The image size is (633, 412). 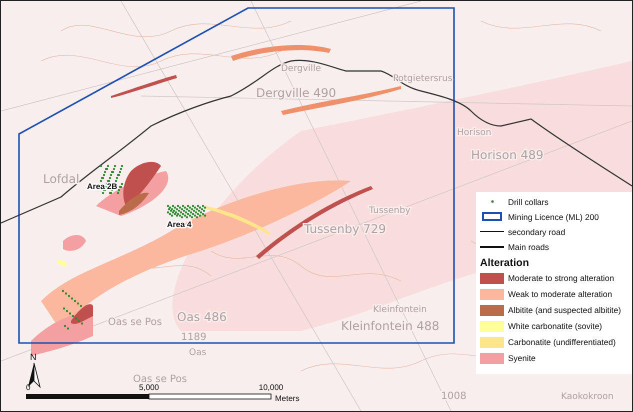 What do you see at coordinates (193, 337) in the screenshot?
I see `place-label: 1189` at bounding box center [193, 337].